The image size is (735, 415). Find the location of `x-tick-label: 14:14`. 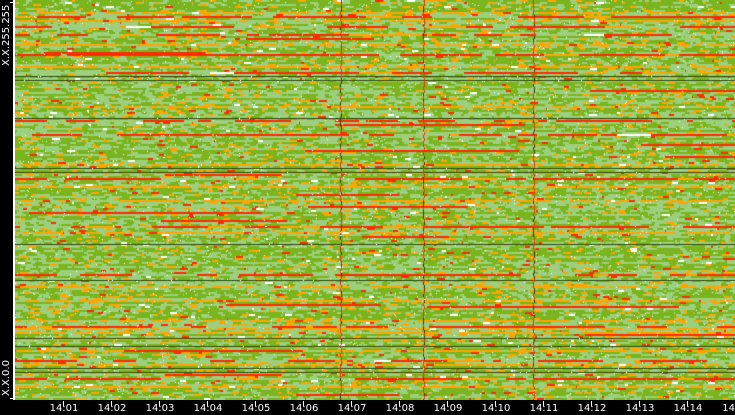

x-tick-label: 14:14 is located at coordinates (688, 408).